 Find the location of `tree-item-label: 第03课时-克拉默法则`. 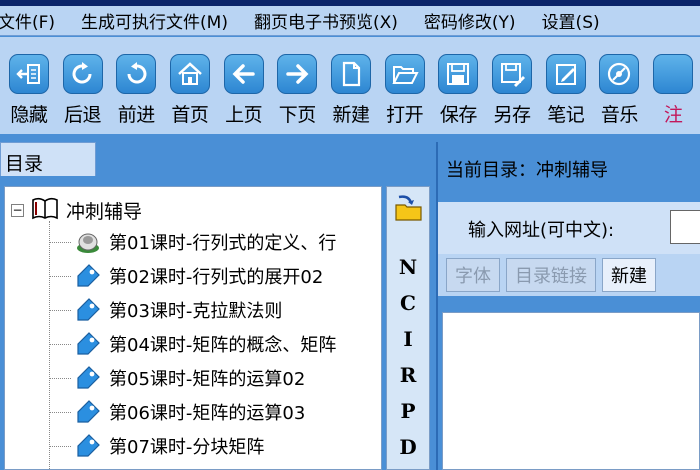

tree-item-label: 第03课时-克拉默法则 is located at coordinates (196, 311).